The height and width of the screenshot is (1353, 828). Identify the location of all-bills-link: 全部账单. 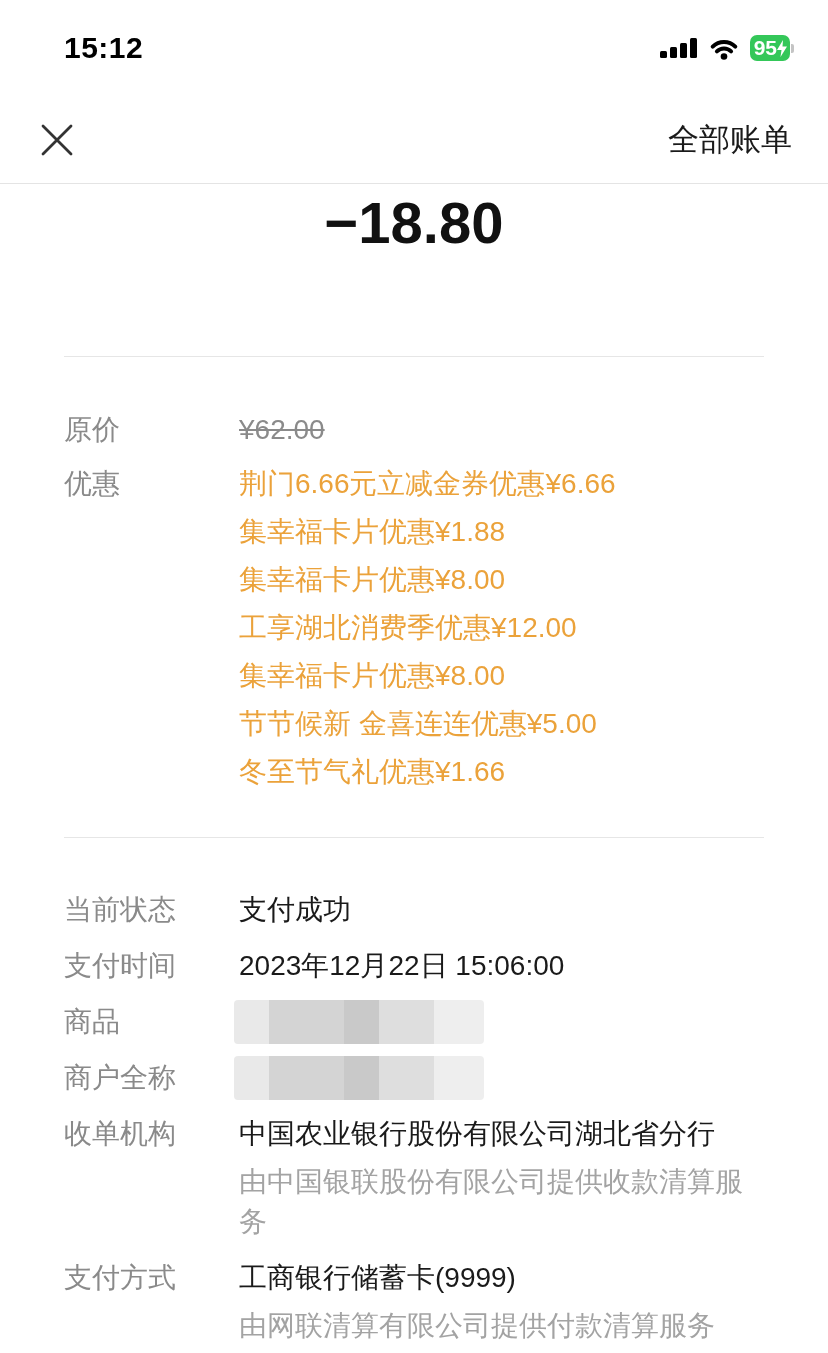
(730, 139).